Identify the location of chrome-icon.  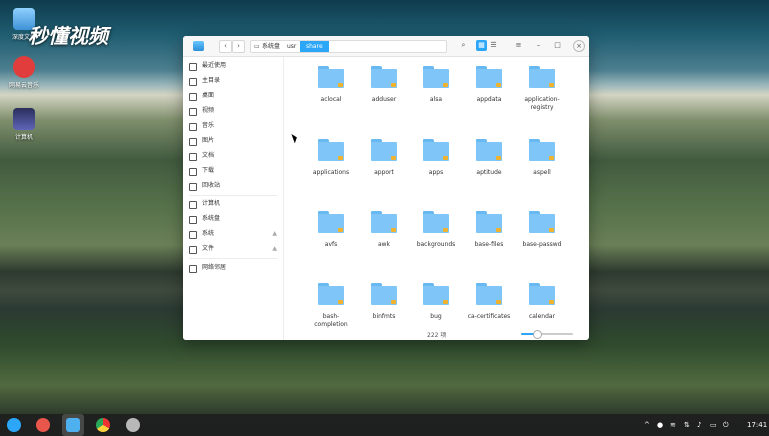
(103, 425).